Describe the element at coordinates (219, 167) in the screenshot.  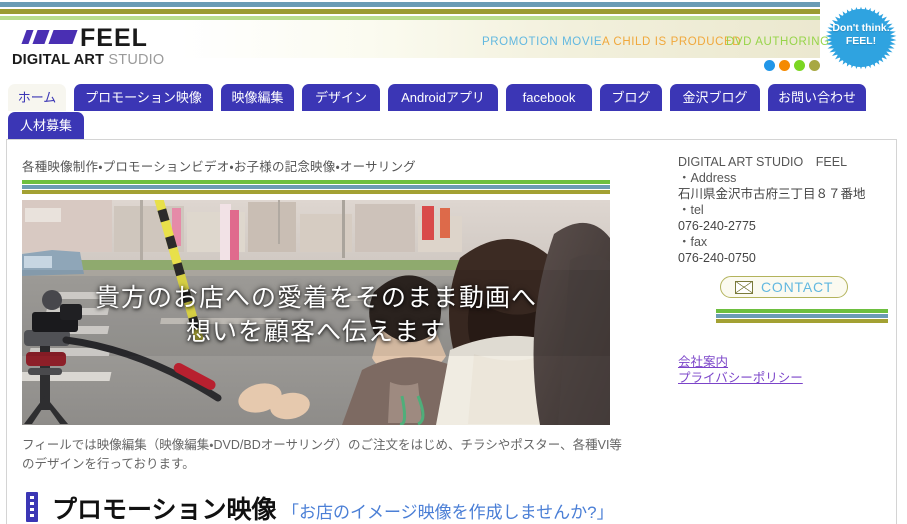
I see `page-lead-text: 各種映像制作・プロモーションビデオ・お子様の記念映像・オーサリング` at that location.